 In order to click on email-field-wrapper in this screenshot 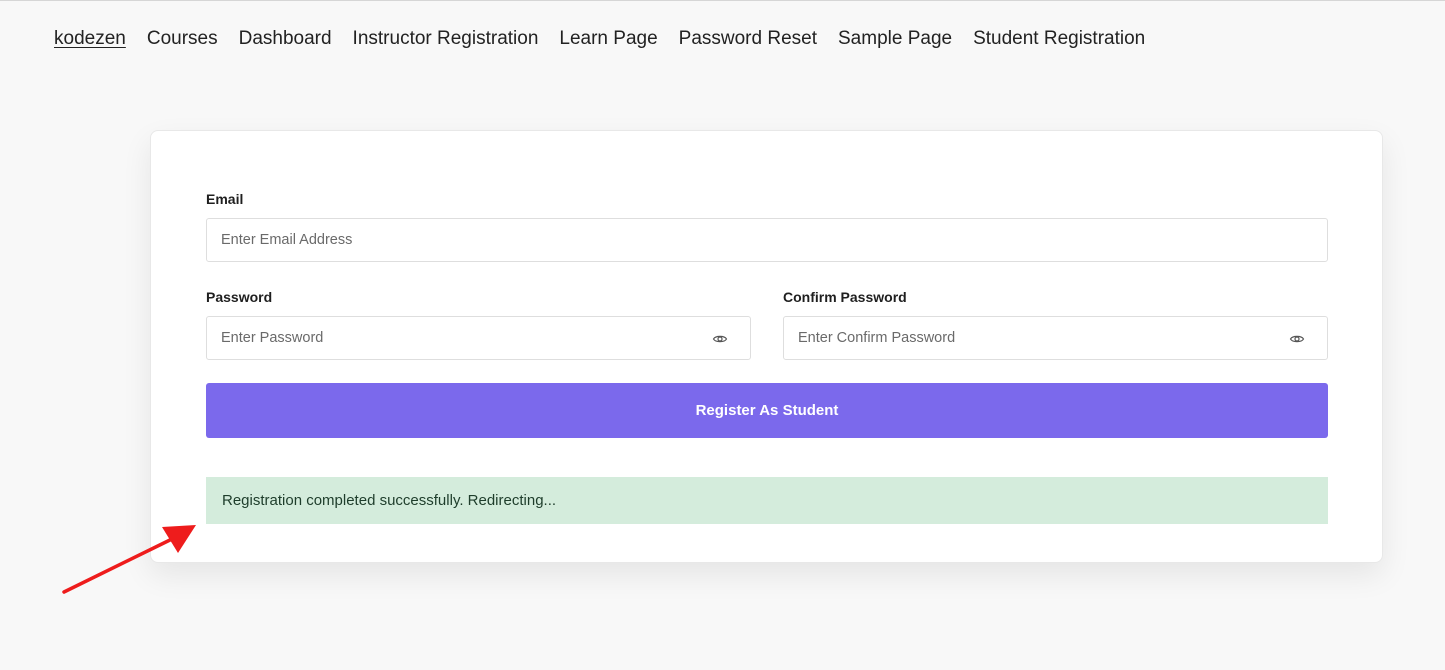, I will do `click(767, 240)`.